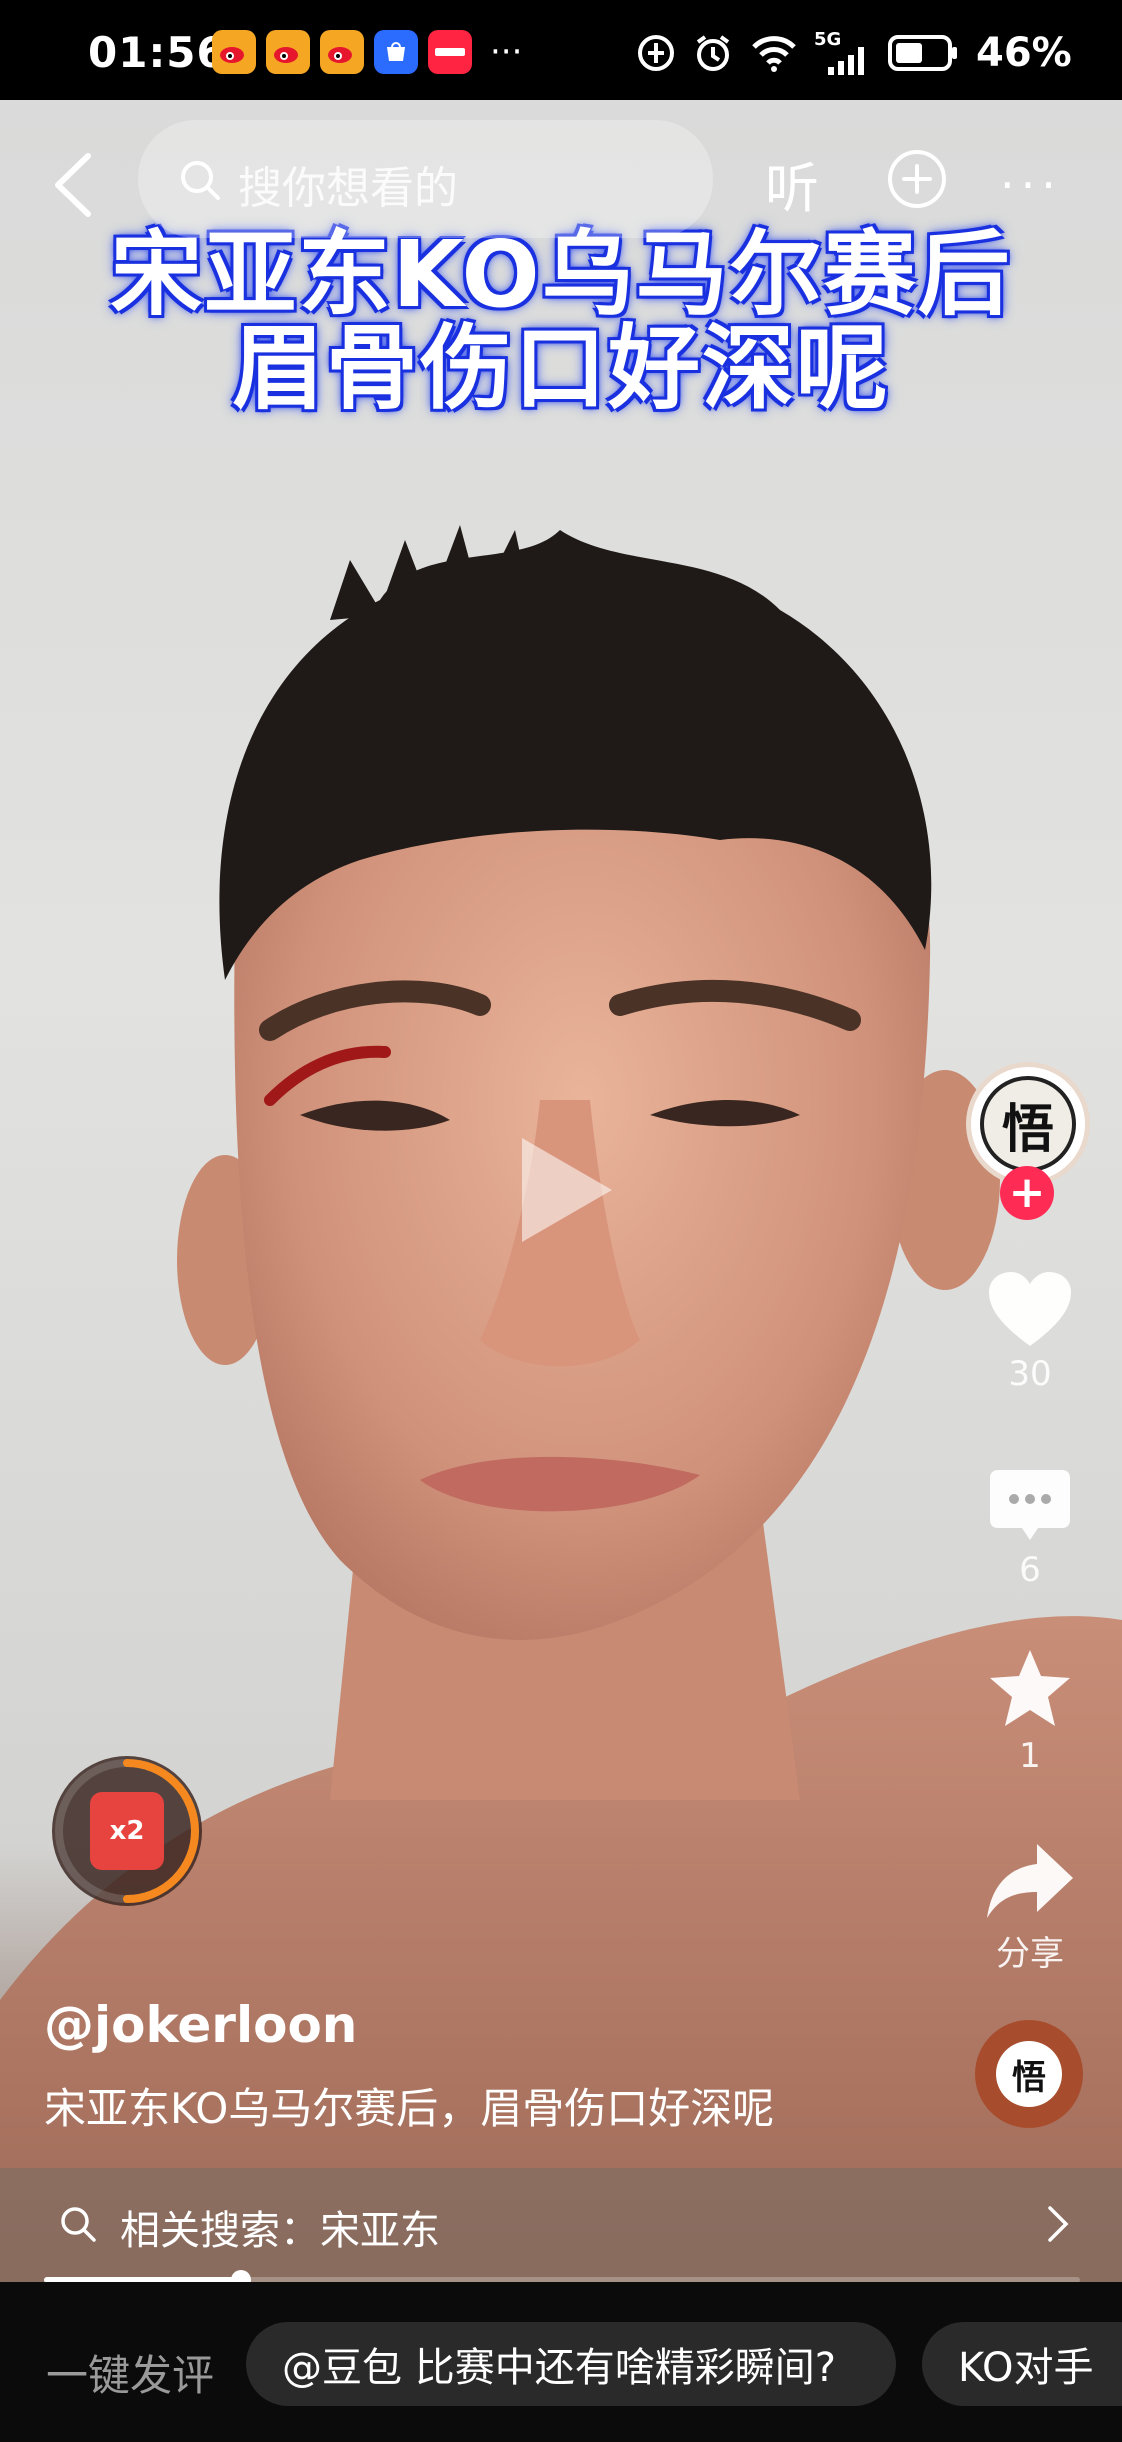 This screenshot has height=2442, width=1122. Describe the element at coordinates (1058, 2224) in the screenshot. I see `chevron-right-icon` at that location.